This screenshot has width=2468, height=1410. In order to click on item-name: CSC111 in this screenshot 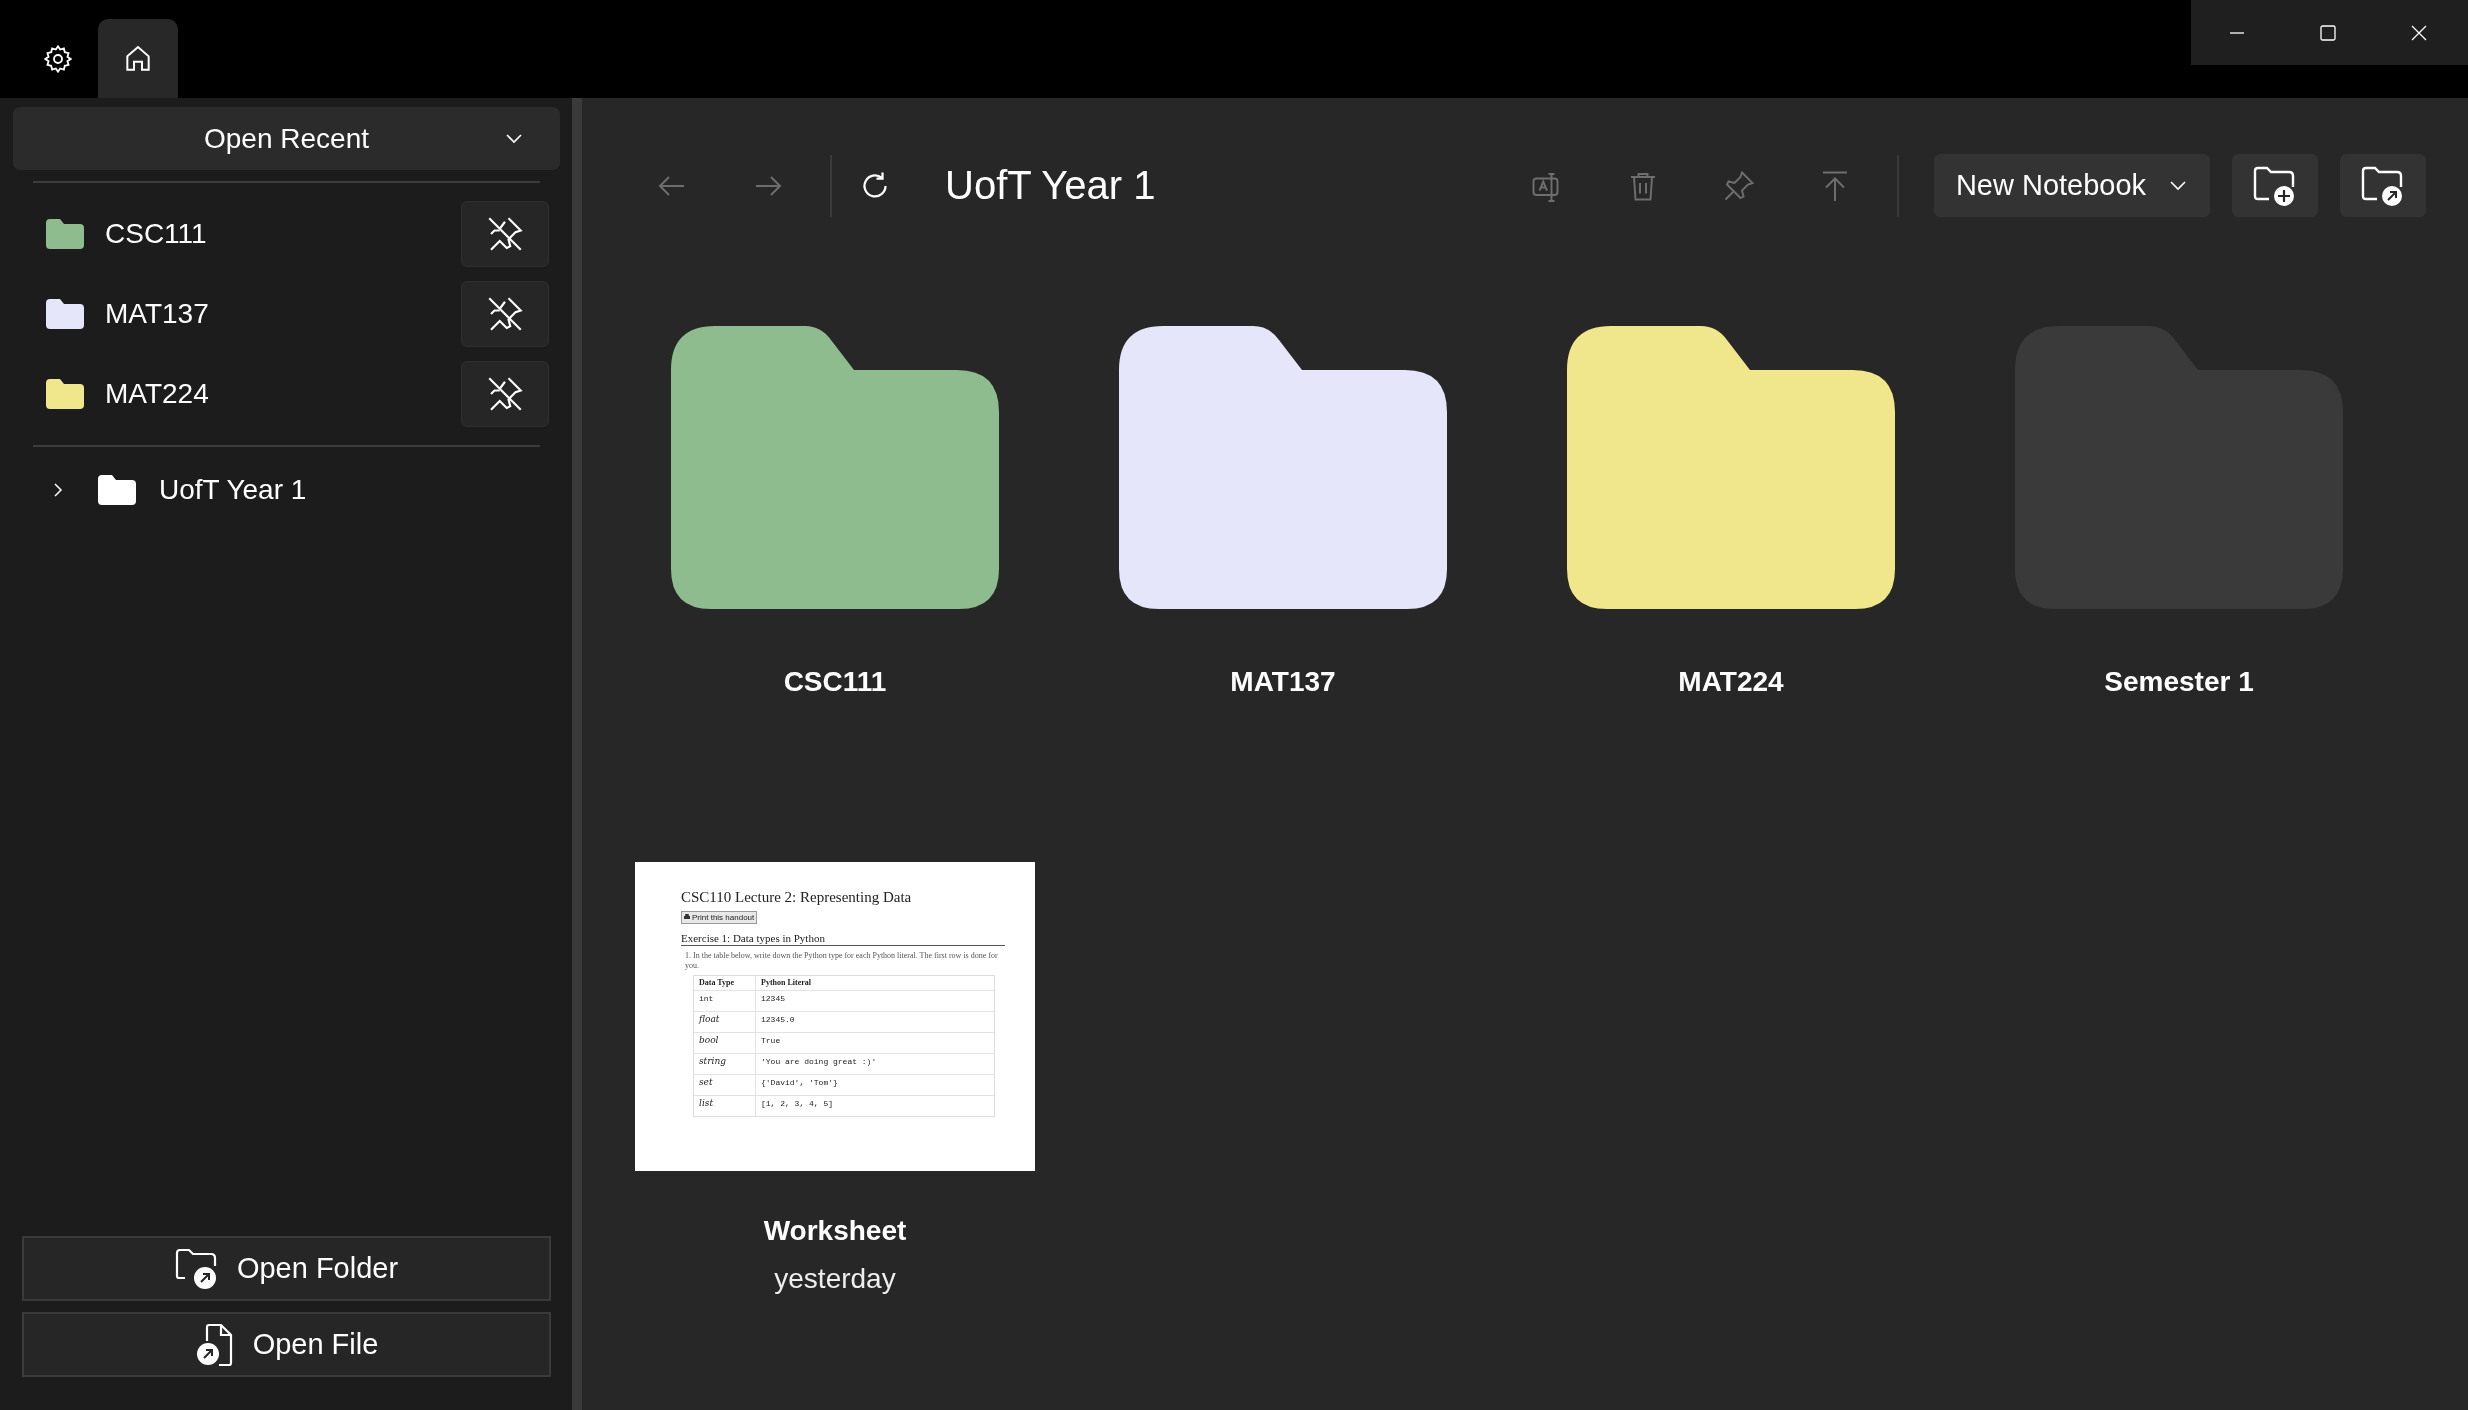, I will do `click(835, 682)`.